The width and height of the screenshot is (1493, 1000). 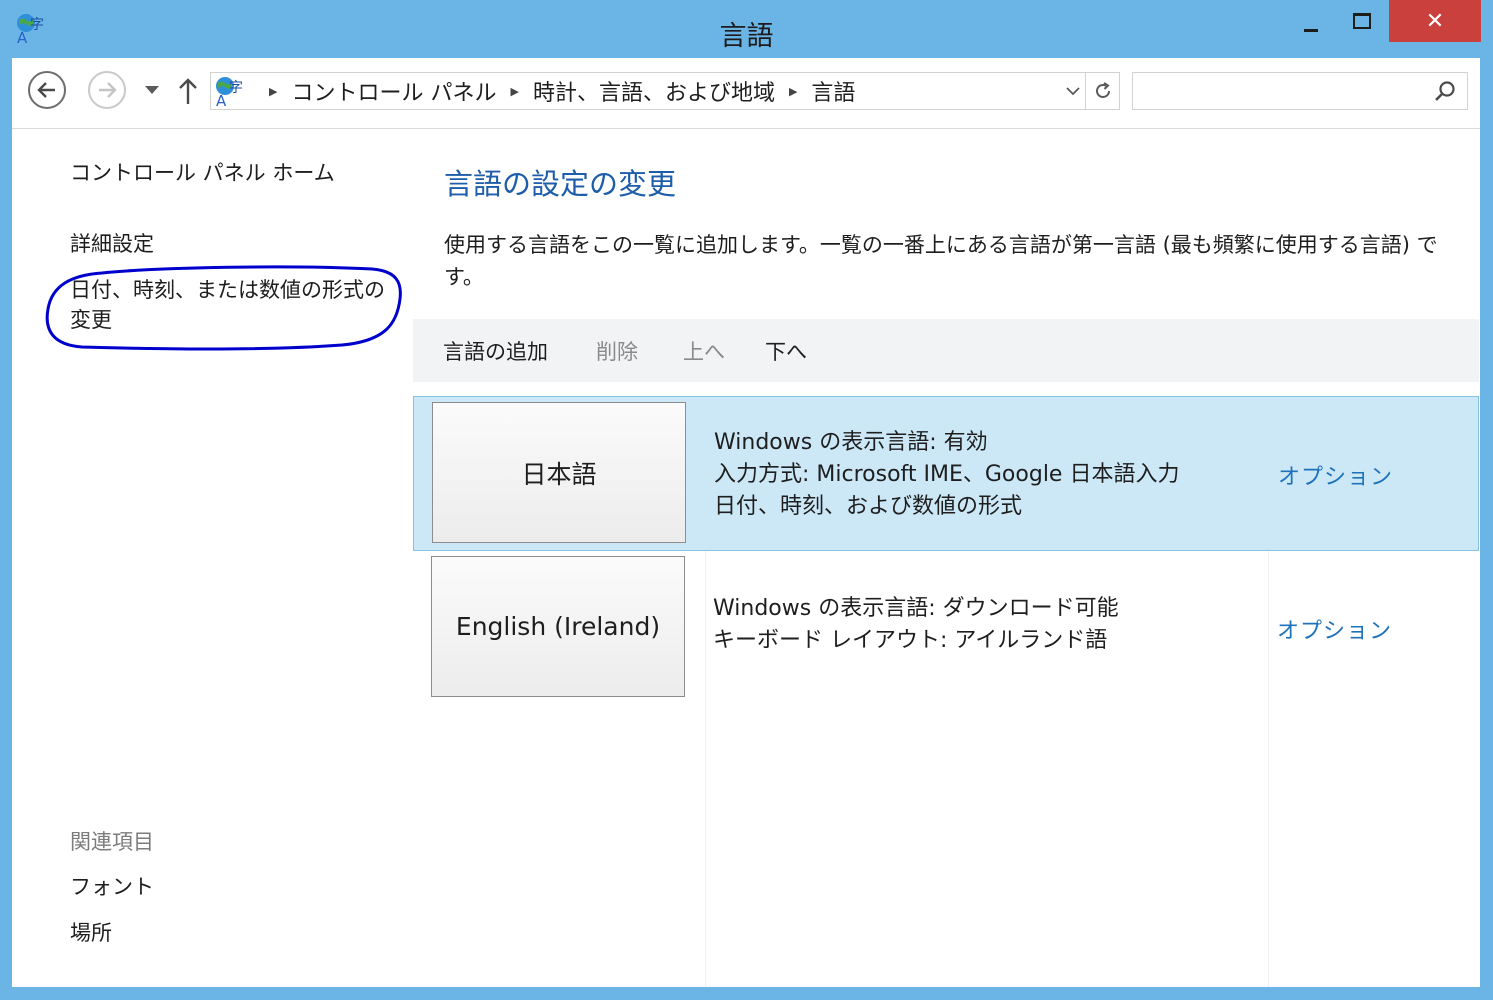 I want to click on window-title: 言語, so click(x=746, y=36).